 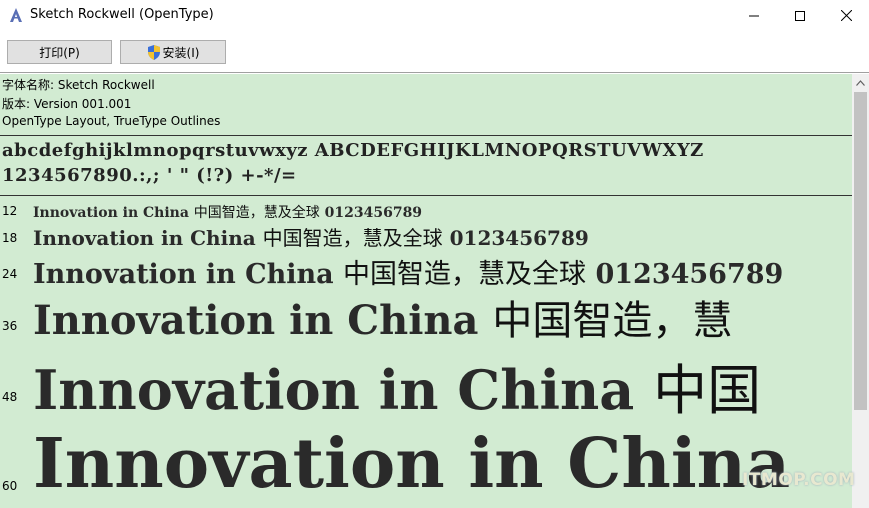 What do you see at coordinates (67, 104) in the screenshot?
I see `font-version-info: 版本: Version 001.001` at bounding box center [67, 104].